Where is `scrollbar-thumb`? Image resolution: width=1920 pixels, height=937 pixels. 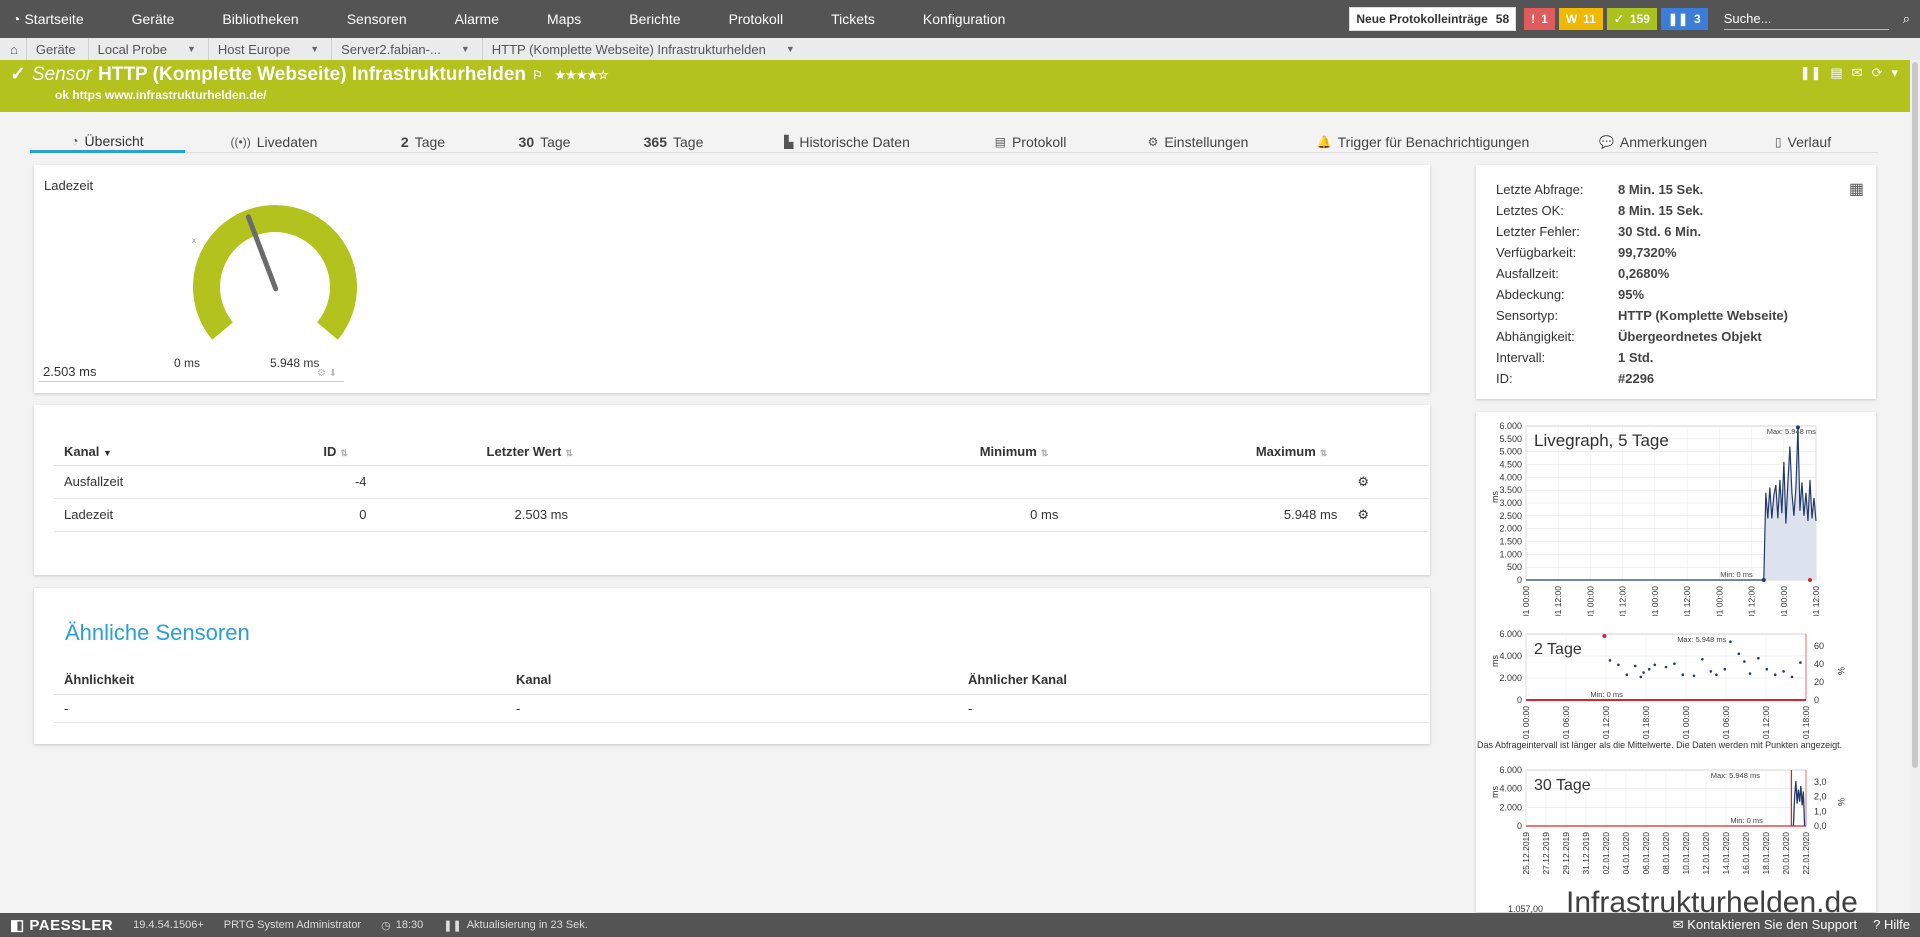 scrollbar-thumb is located at coordinates (1915, 415).